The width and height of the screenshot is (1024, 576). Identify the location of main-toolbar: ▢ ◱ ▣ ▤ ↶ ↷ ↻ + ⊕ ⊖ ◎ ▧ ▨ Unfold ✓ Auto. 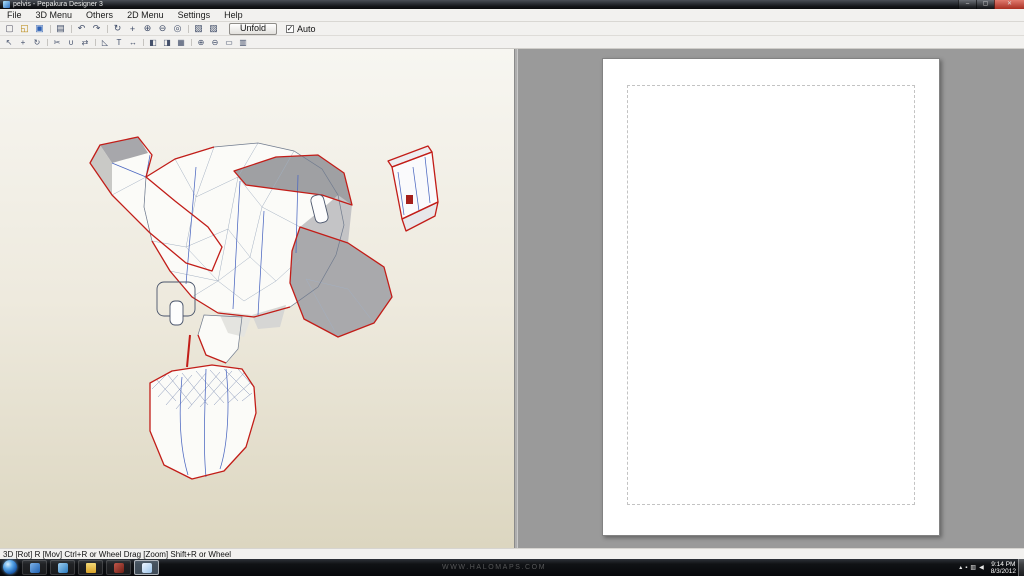
(512, 29).